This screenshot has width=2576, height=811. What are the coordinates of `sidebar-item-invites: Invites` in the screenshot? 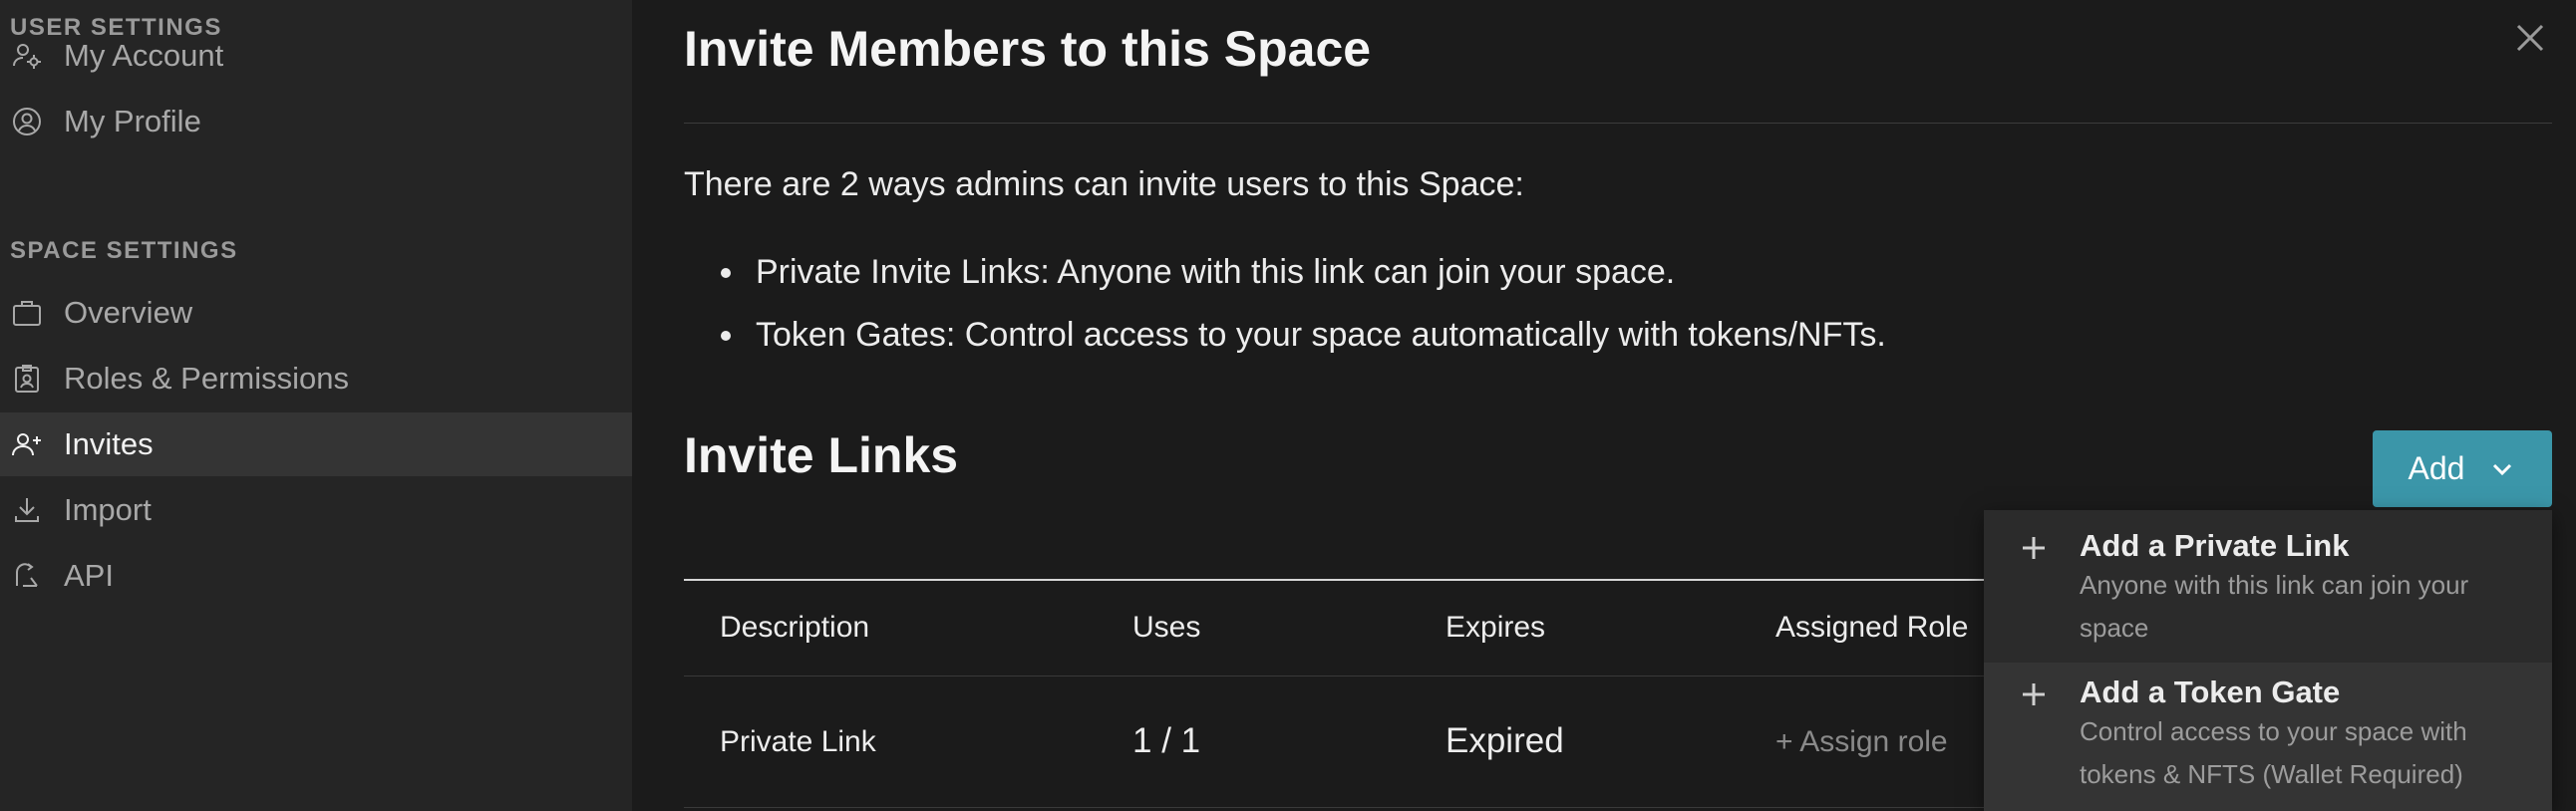 It's located at (316, 444).